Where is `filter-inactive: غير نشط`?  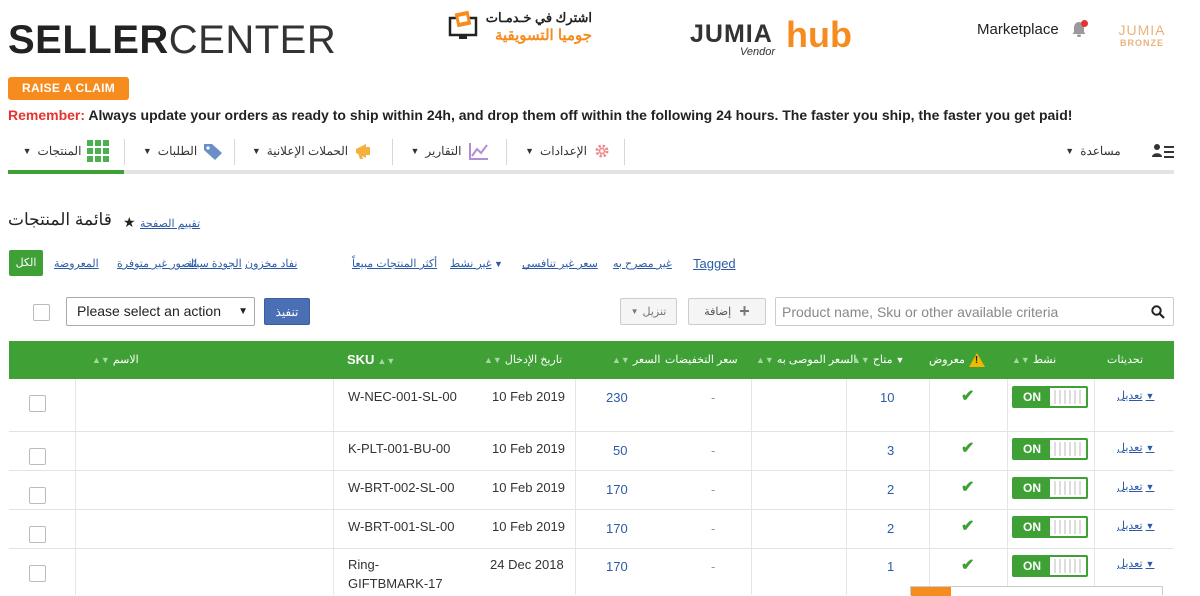
filter-inactive: غير نشط is located at coordinates (471, 263).